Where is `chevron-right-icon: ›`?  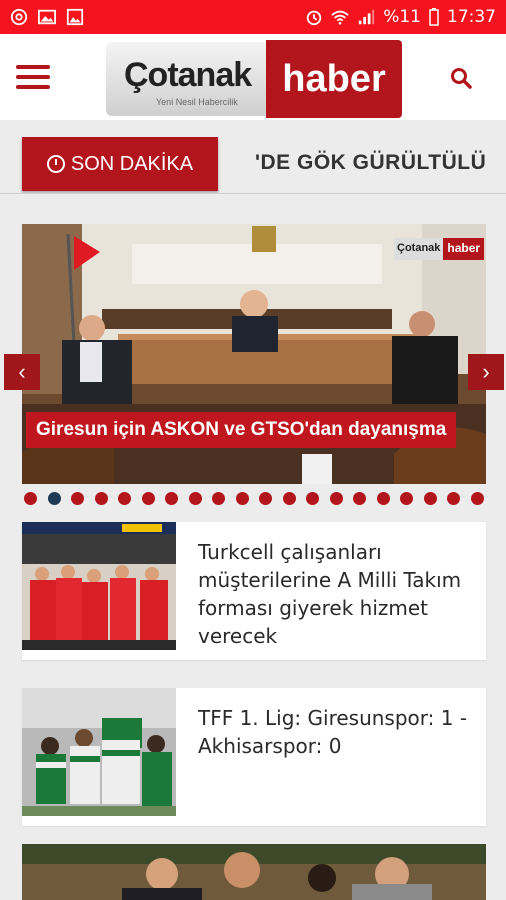
chevron-right-icon: › is located at coordinates (486, 371).